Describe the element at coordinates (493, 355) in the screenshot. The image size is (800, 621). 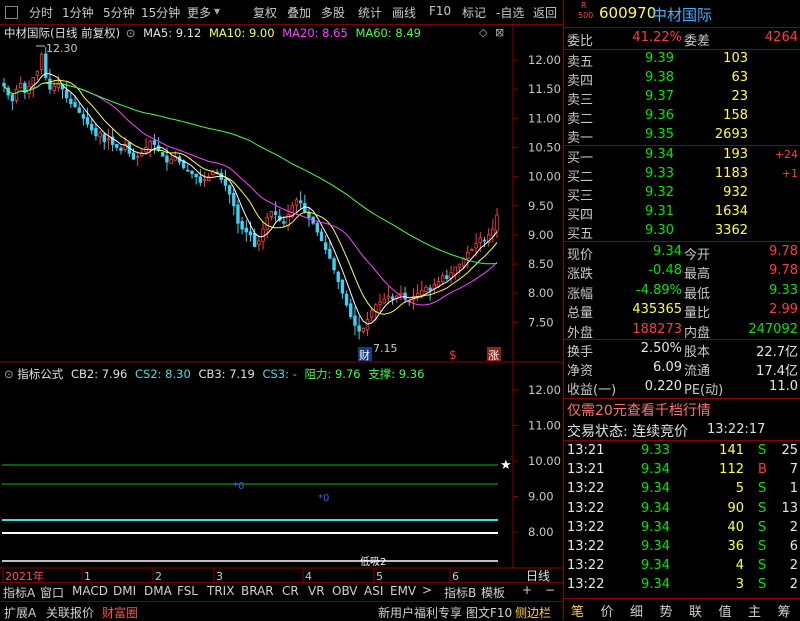
I see `limit-up-marker: 涨` at that location.